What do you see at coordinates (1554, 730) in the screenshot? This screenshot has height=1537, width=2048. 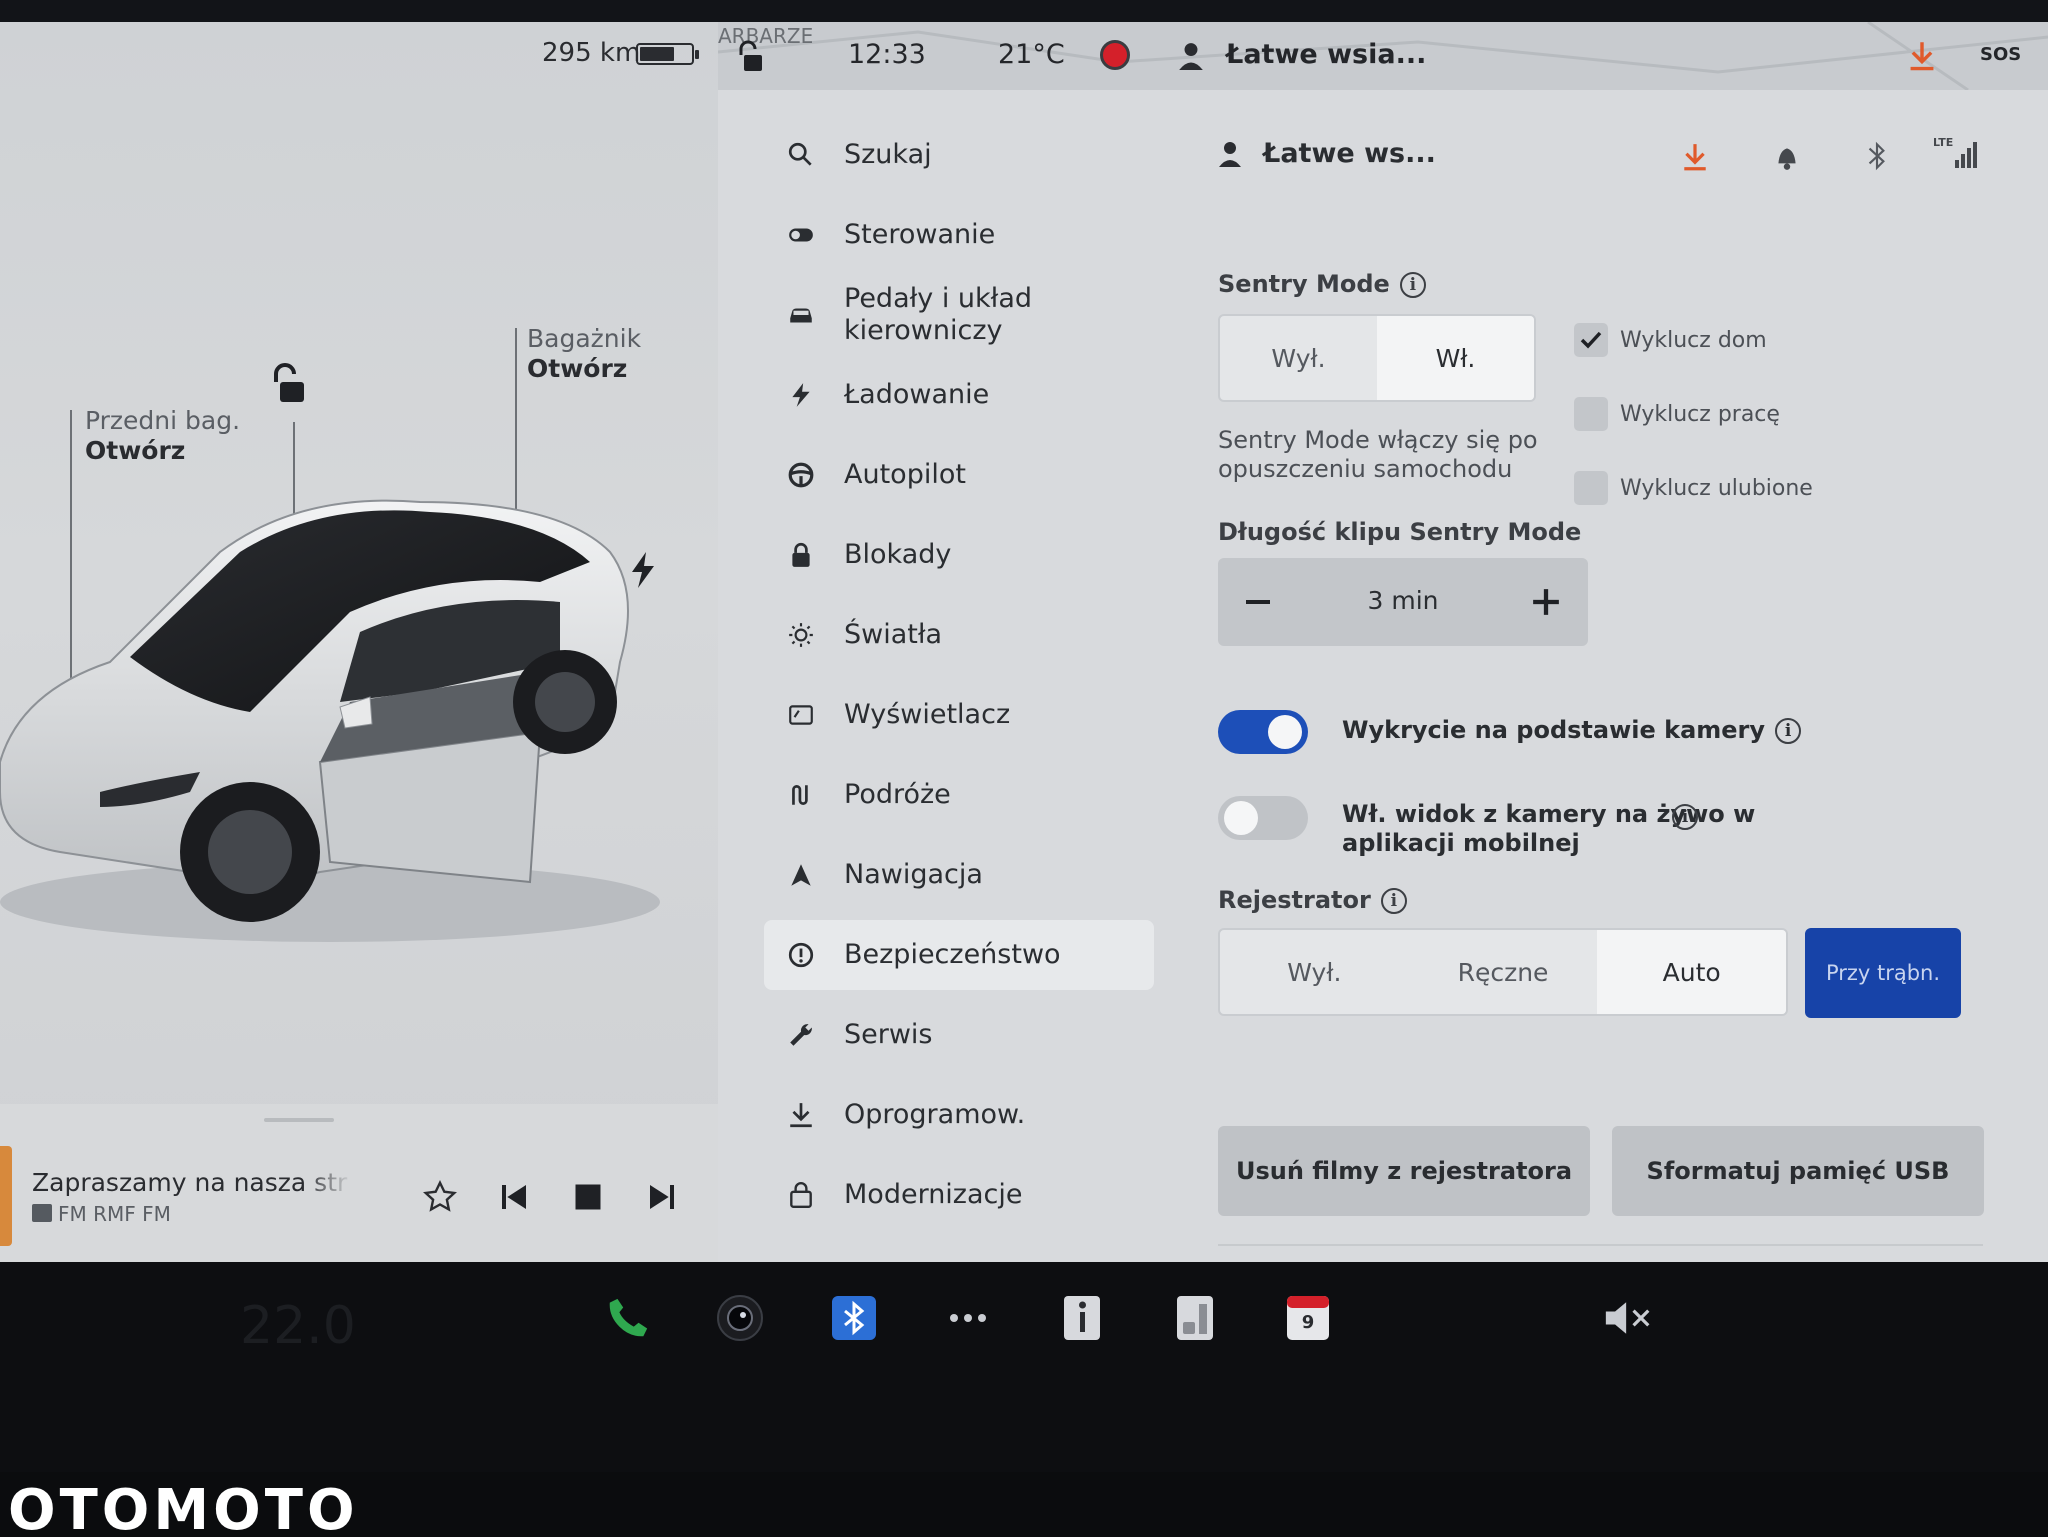 I see `camera-detection-label: Wykrycie na podstawie kamery` at bounding box center [1554, 730].